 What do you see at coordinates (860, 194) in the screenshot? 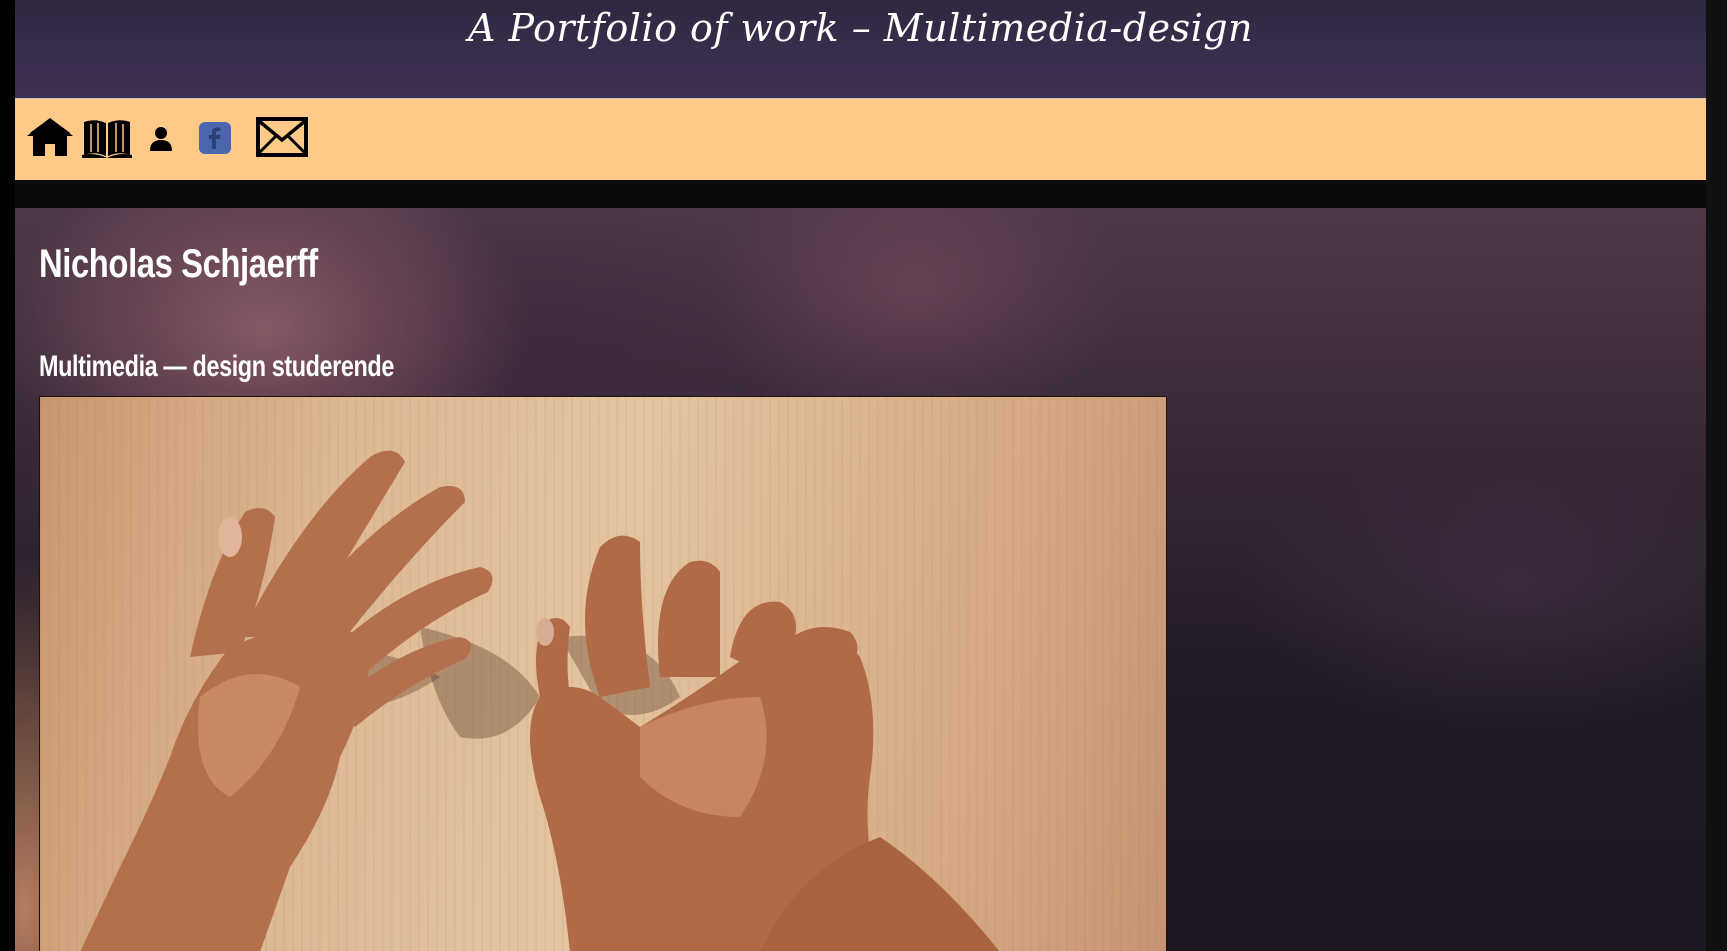
I see `separator-strip` at bounding box center [860, 194].